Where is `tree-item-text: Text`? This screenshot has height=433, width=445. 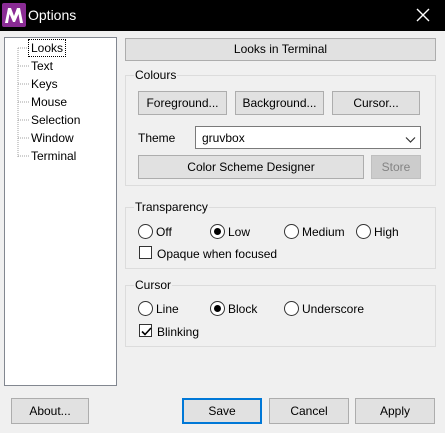
tree-item-text: Text is located at coordinates (42, 66).